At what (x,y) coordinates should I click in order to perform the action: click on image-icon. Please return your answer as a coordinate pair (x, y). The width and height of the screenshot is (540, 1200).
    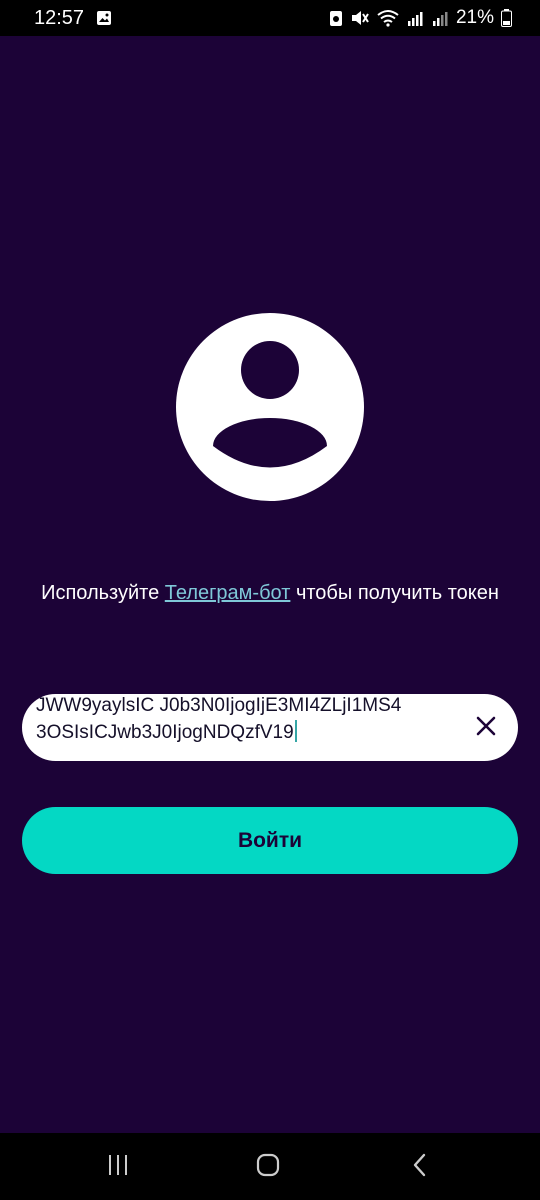
    Looking at the image, I should click on (104, 18).